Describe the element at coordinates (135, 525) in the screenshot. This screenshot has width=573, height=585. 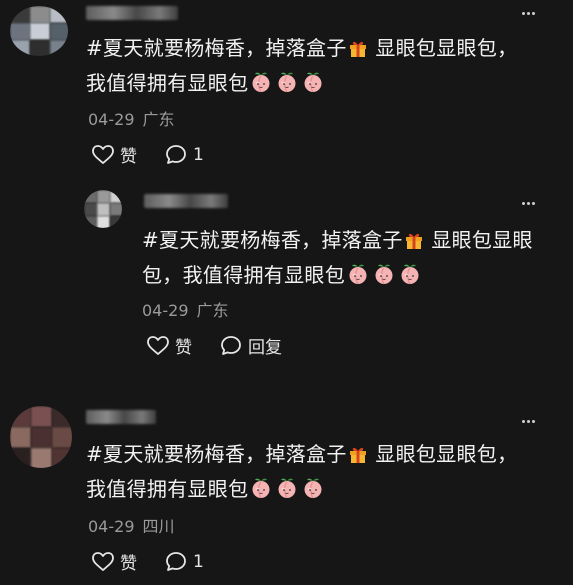
I see `comment-meta: 04-29 四川` at that location.